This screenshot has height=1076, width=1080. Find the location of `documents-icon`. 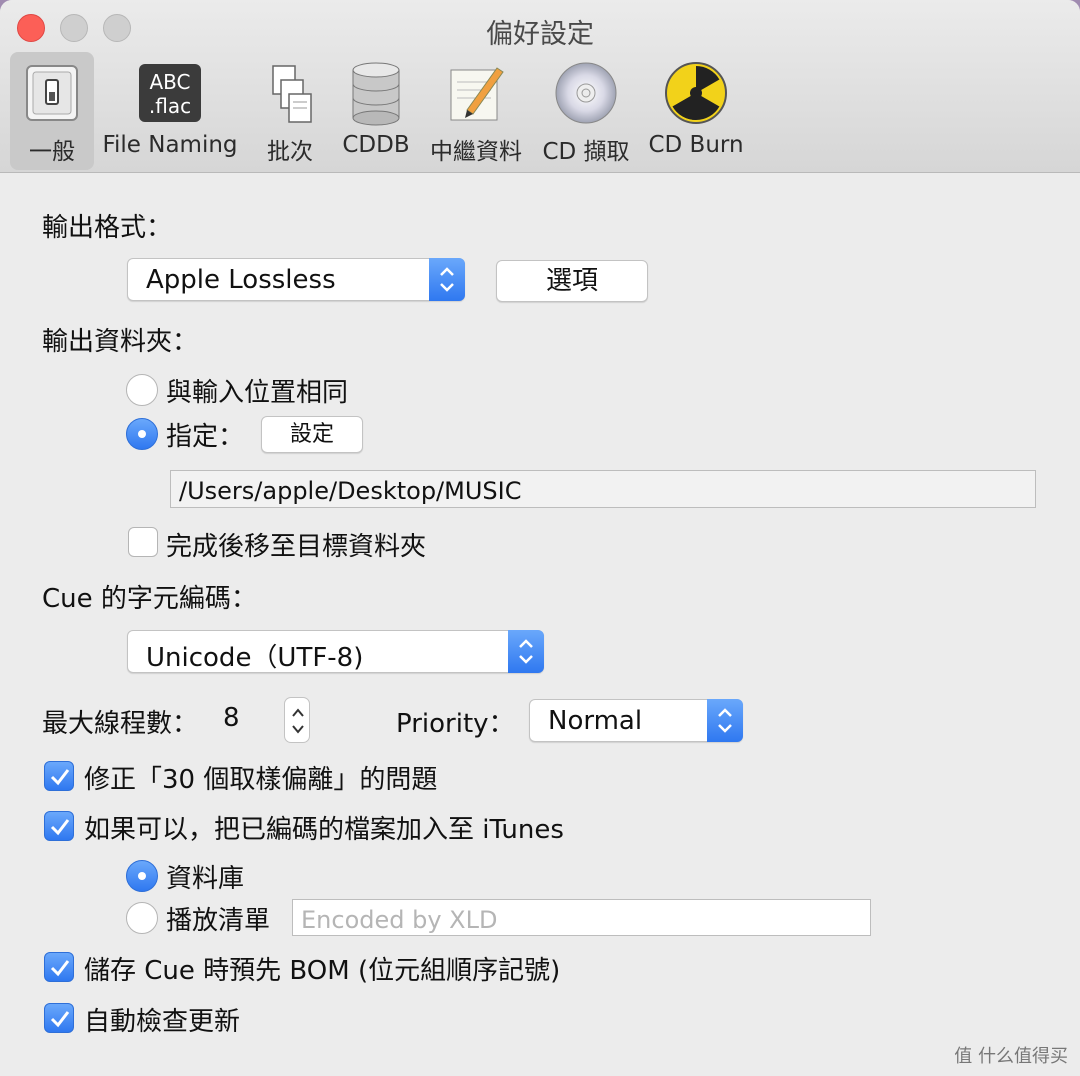

documents-icon is located at coordinates (290, 93).